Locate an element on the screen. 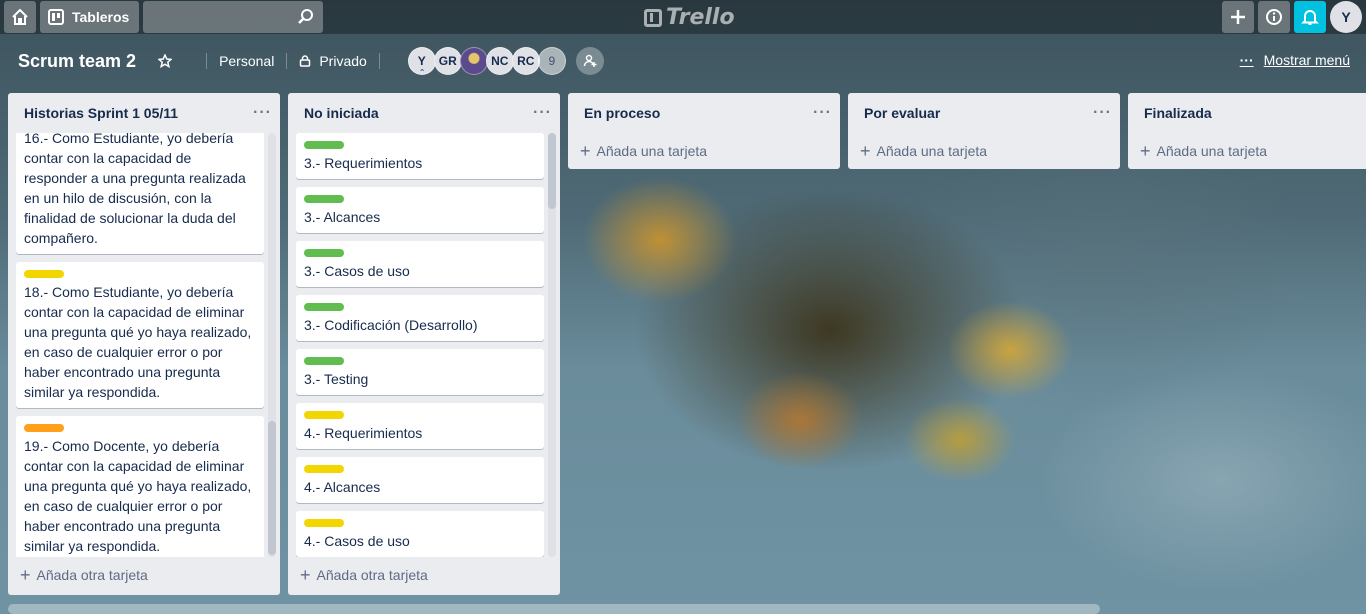 The width and height of the screenshot is (1366, 614). list-title: Finalizada is located at coordinates (1178, 113).